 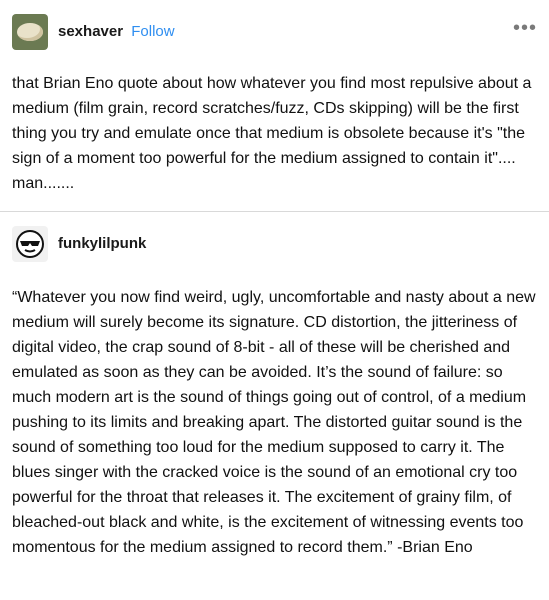 I want to click on more-options-icon: •••, so click(x=525, y=28).